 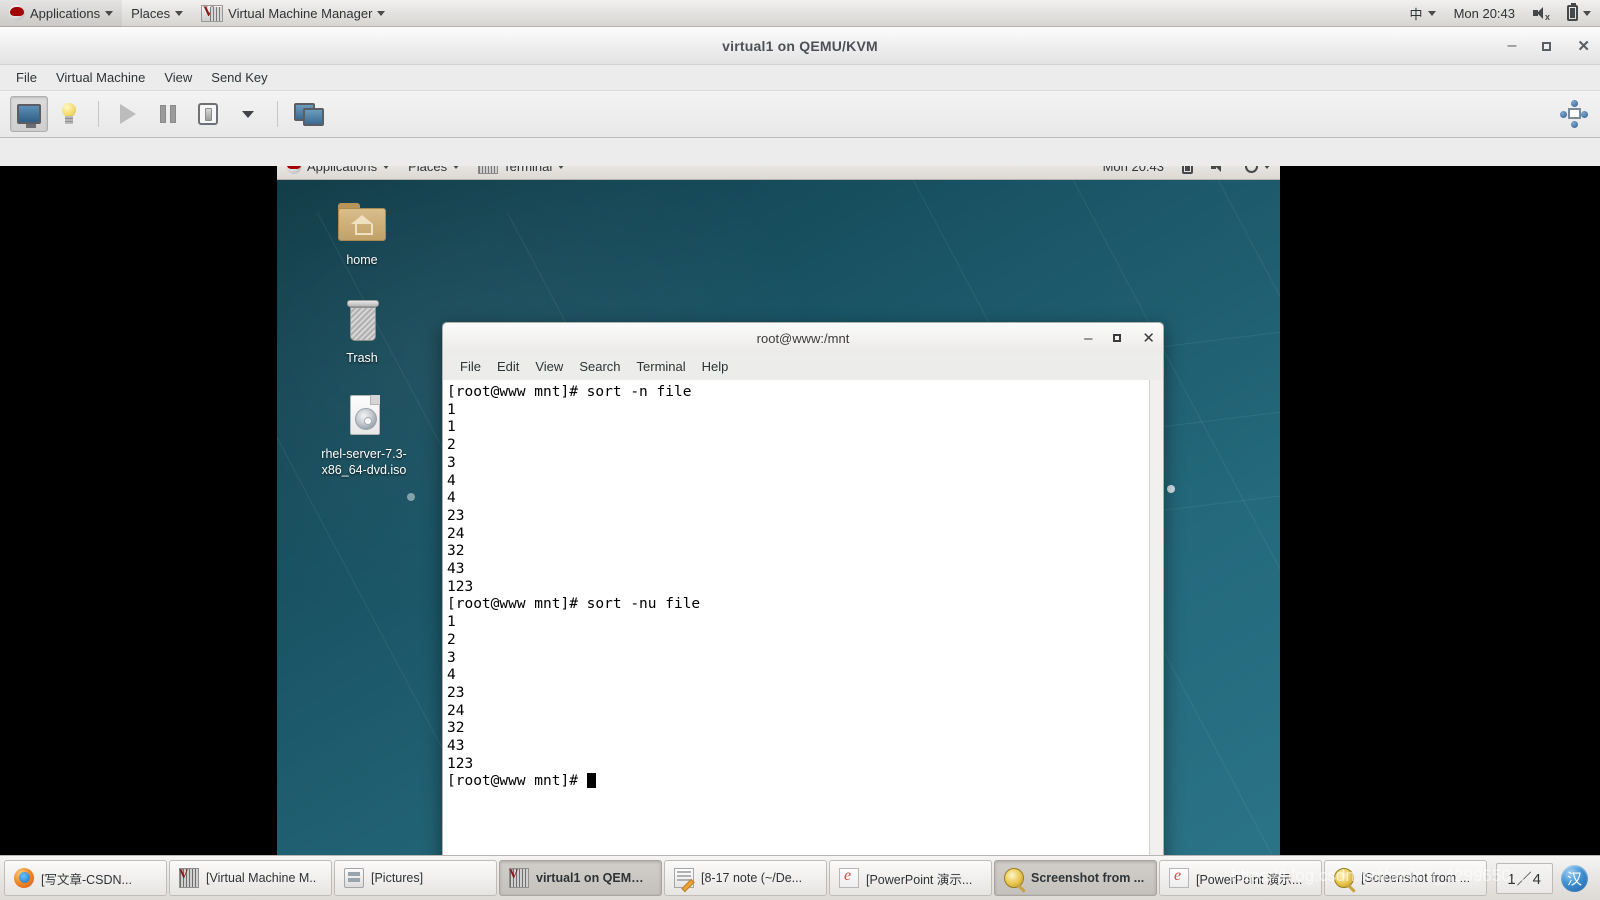 I want to click on menu-view: View, so click(x=178, y=77).